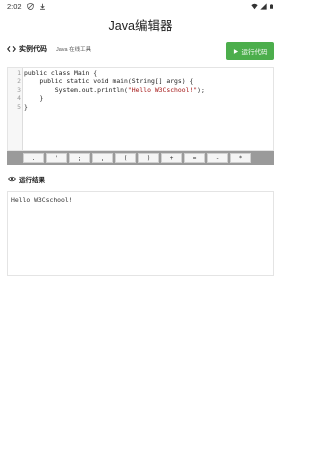  What do you see at coordinates (19, 106) in the screenshot?
I see `line-number: 5` at bounding box center [19, 106].